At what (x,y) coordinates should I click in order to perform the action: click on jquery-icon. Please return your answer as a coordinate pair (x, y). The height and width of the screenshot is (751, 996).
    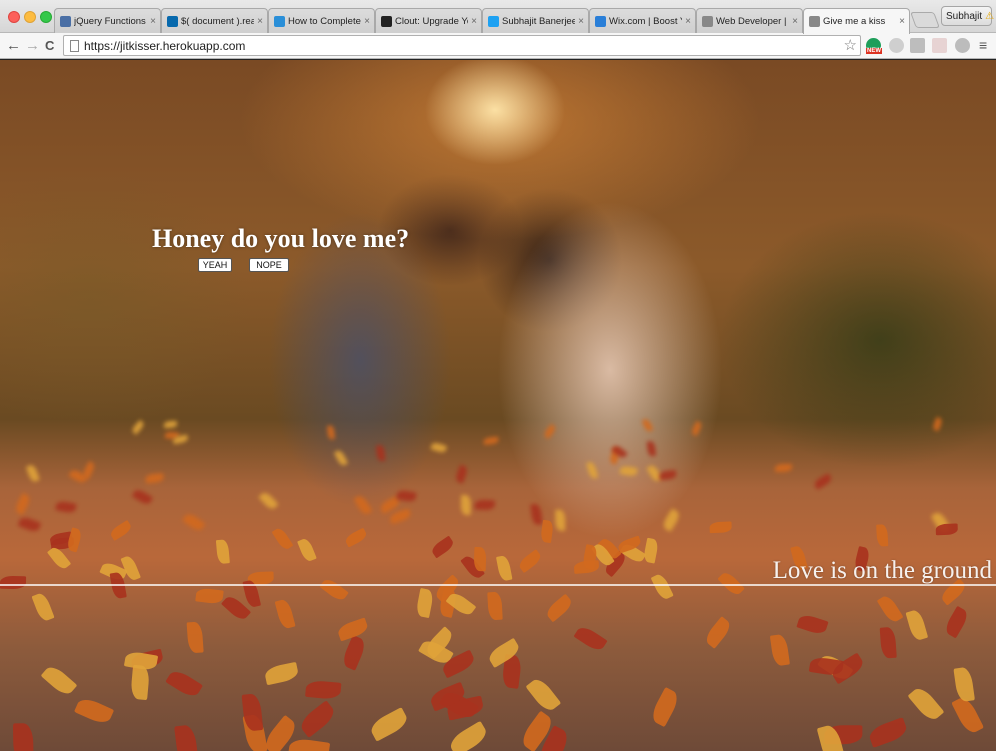
    Looking at the image, I should click on (172, 21).